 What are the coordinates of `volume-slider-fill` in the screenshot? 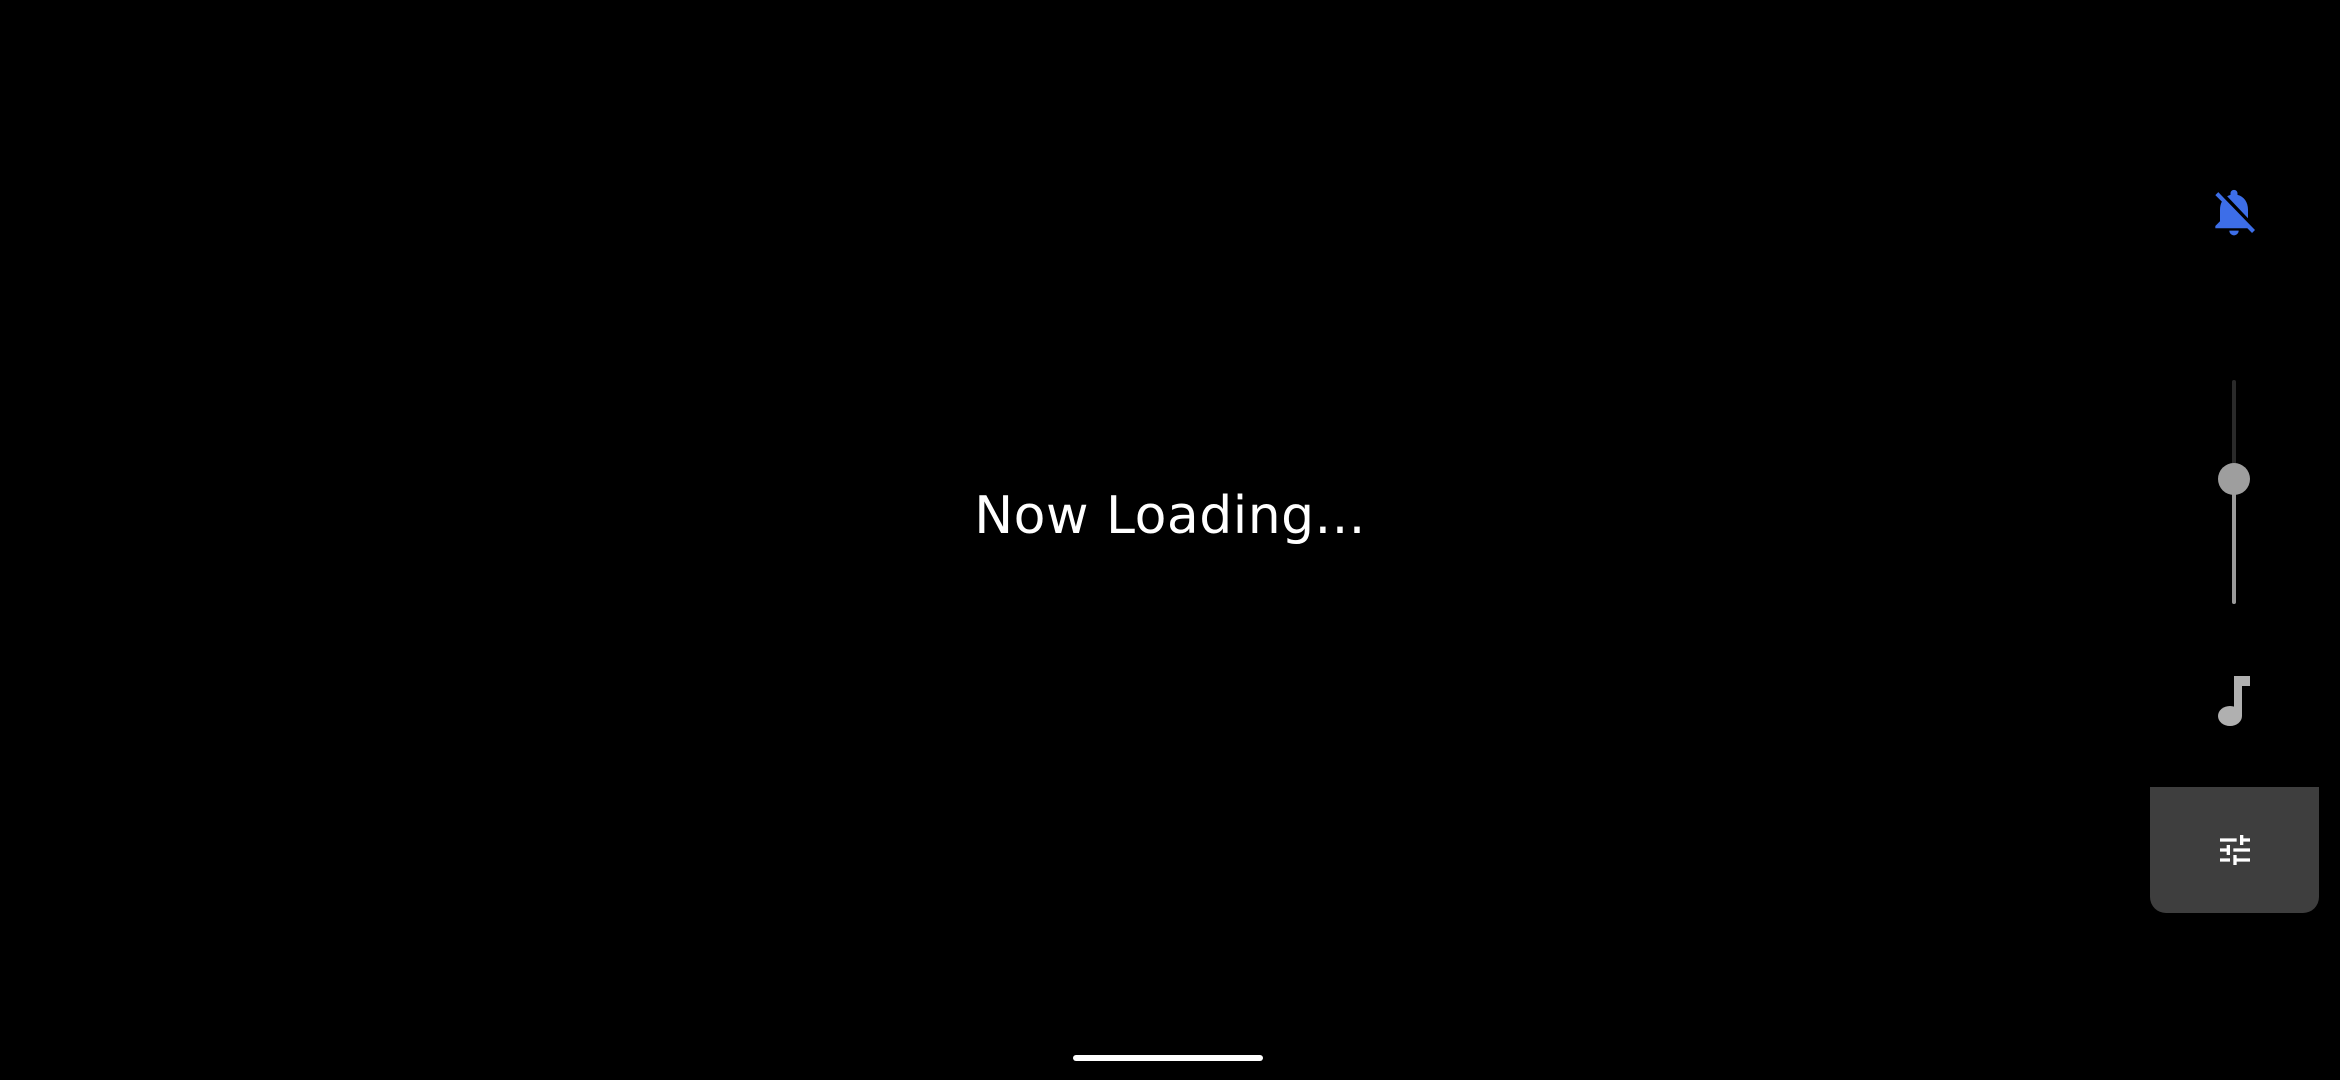 It's located at (2234, 541).